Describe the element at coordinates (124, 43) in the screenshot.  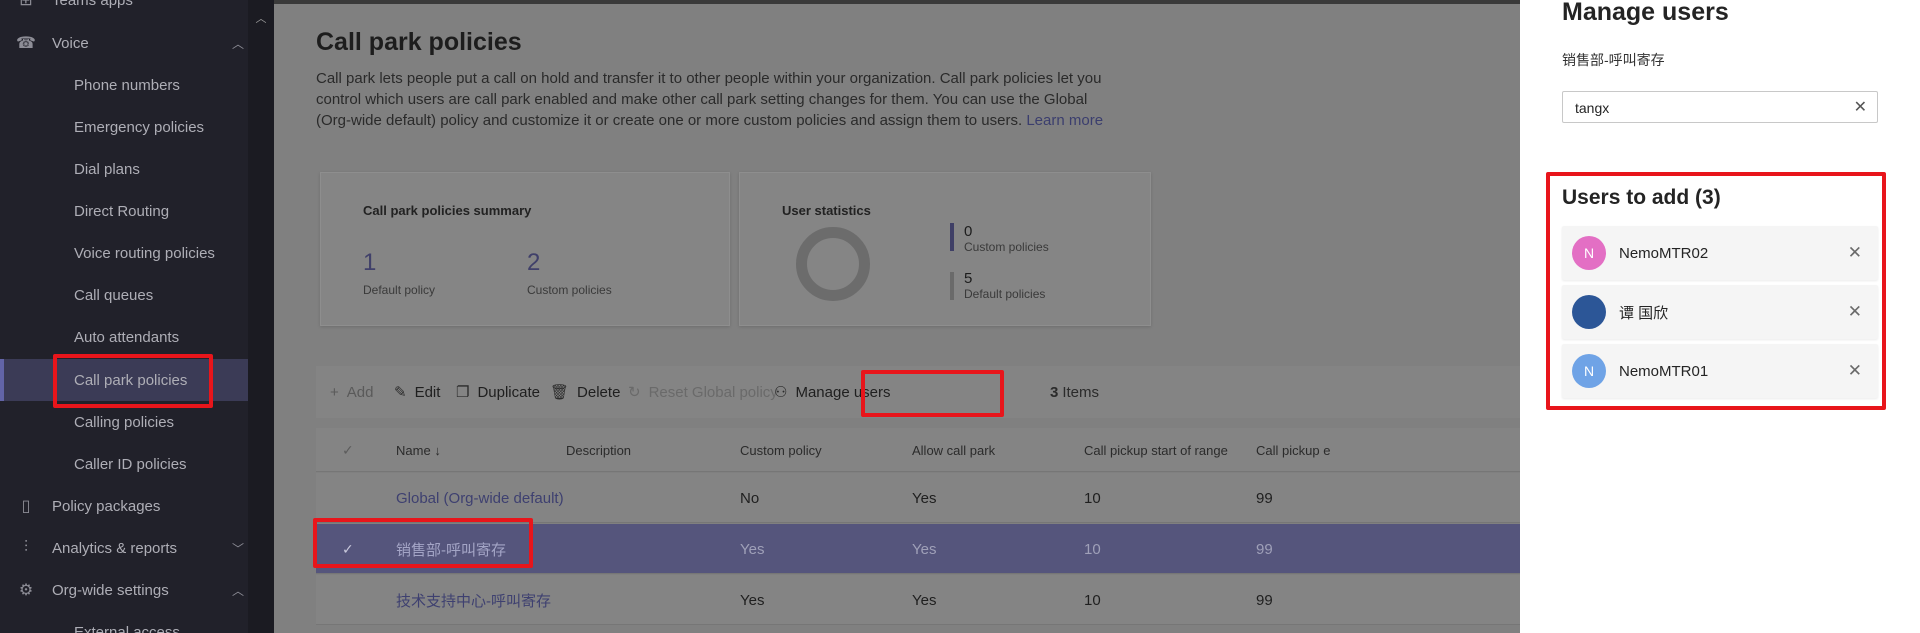
I see `sidebar-item-voice: ☎ Voice ︿` at that location.